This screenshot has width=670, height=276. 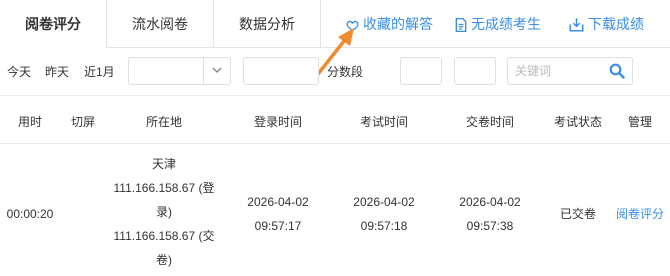 What do you see at coordinates (53, 24) in the screenshot?
I see `tab-grading: 阅卷评分` at bounding box center [53, 24].